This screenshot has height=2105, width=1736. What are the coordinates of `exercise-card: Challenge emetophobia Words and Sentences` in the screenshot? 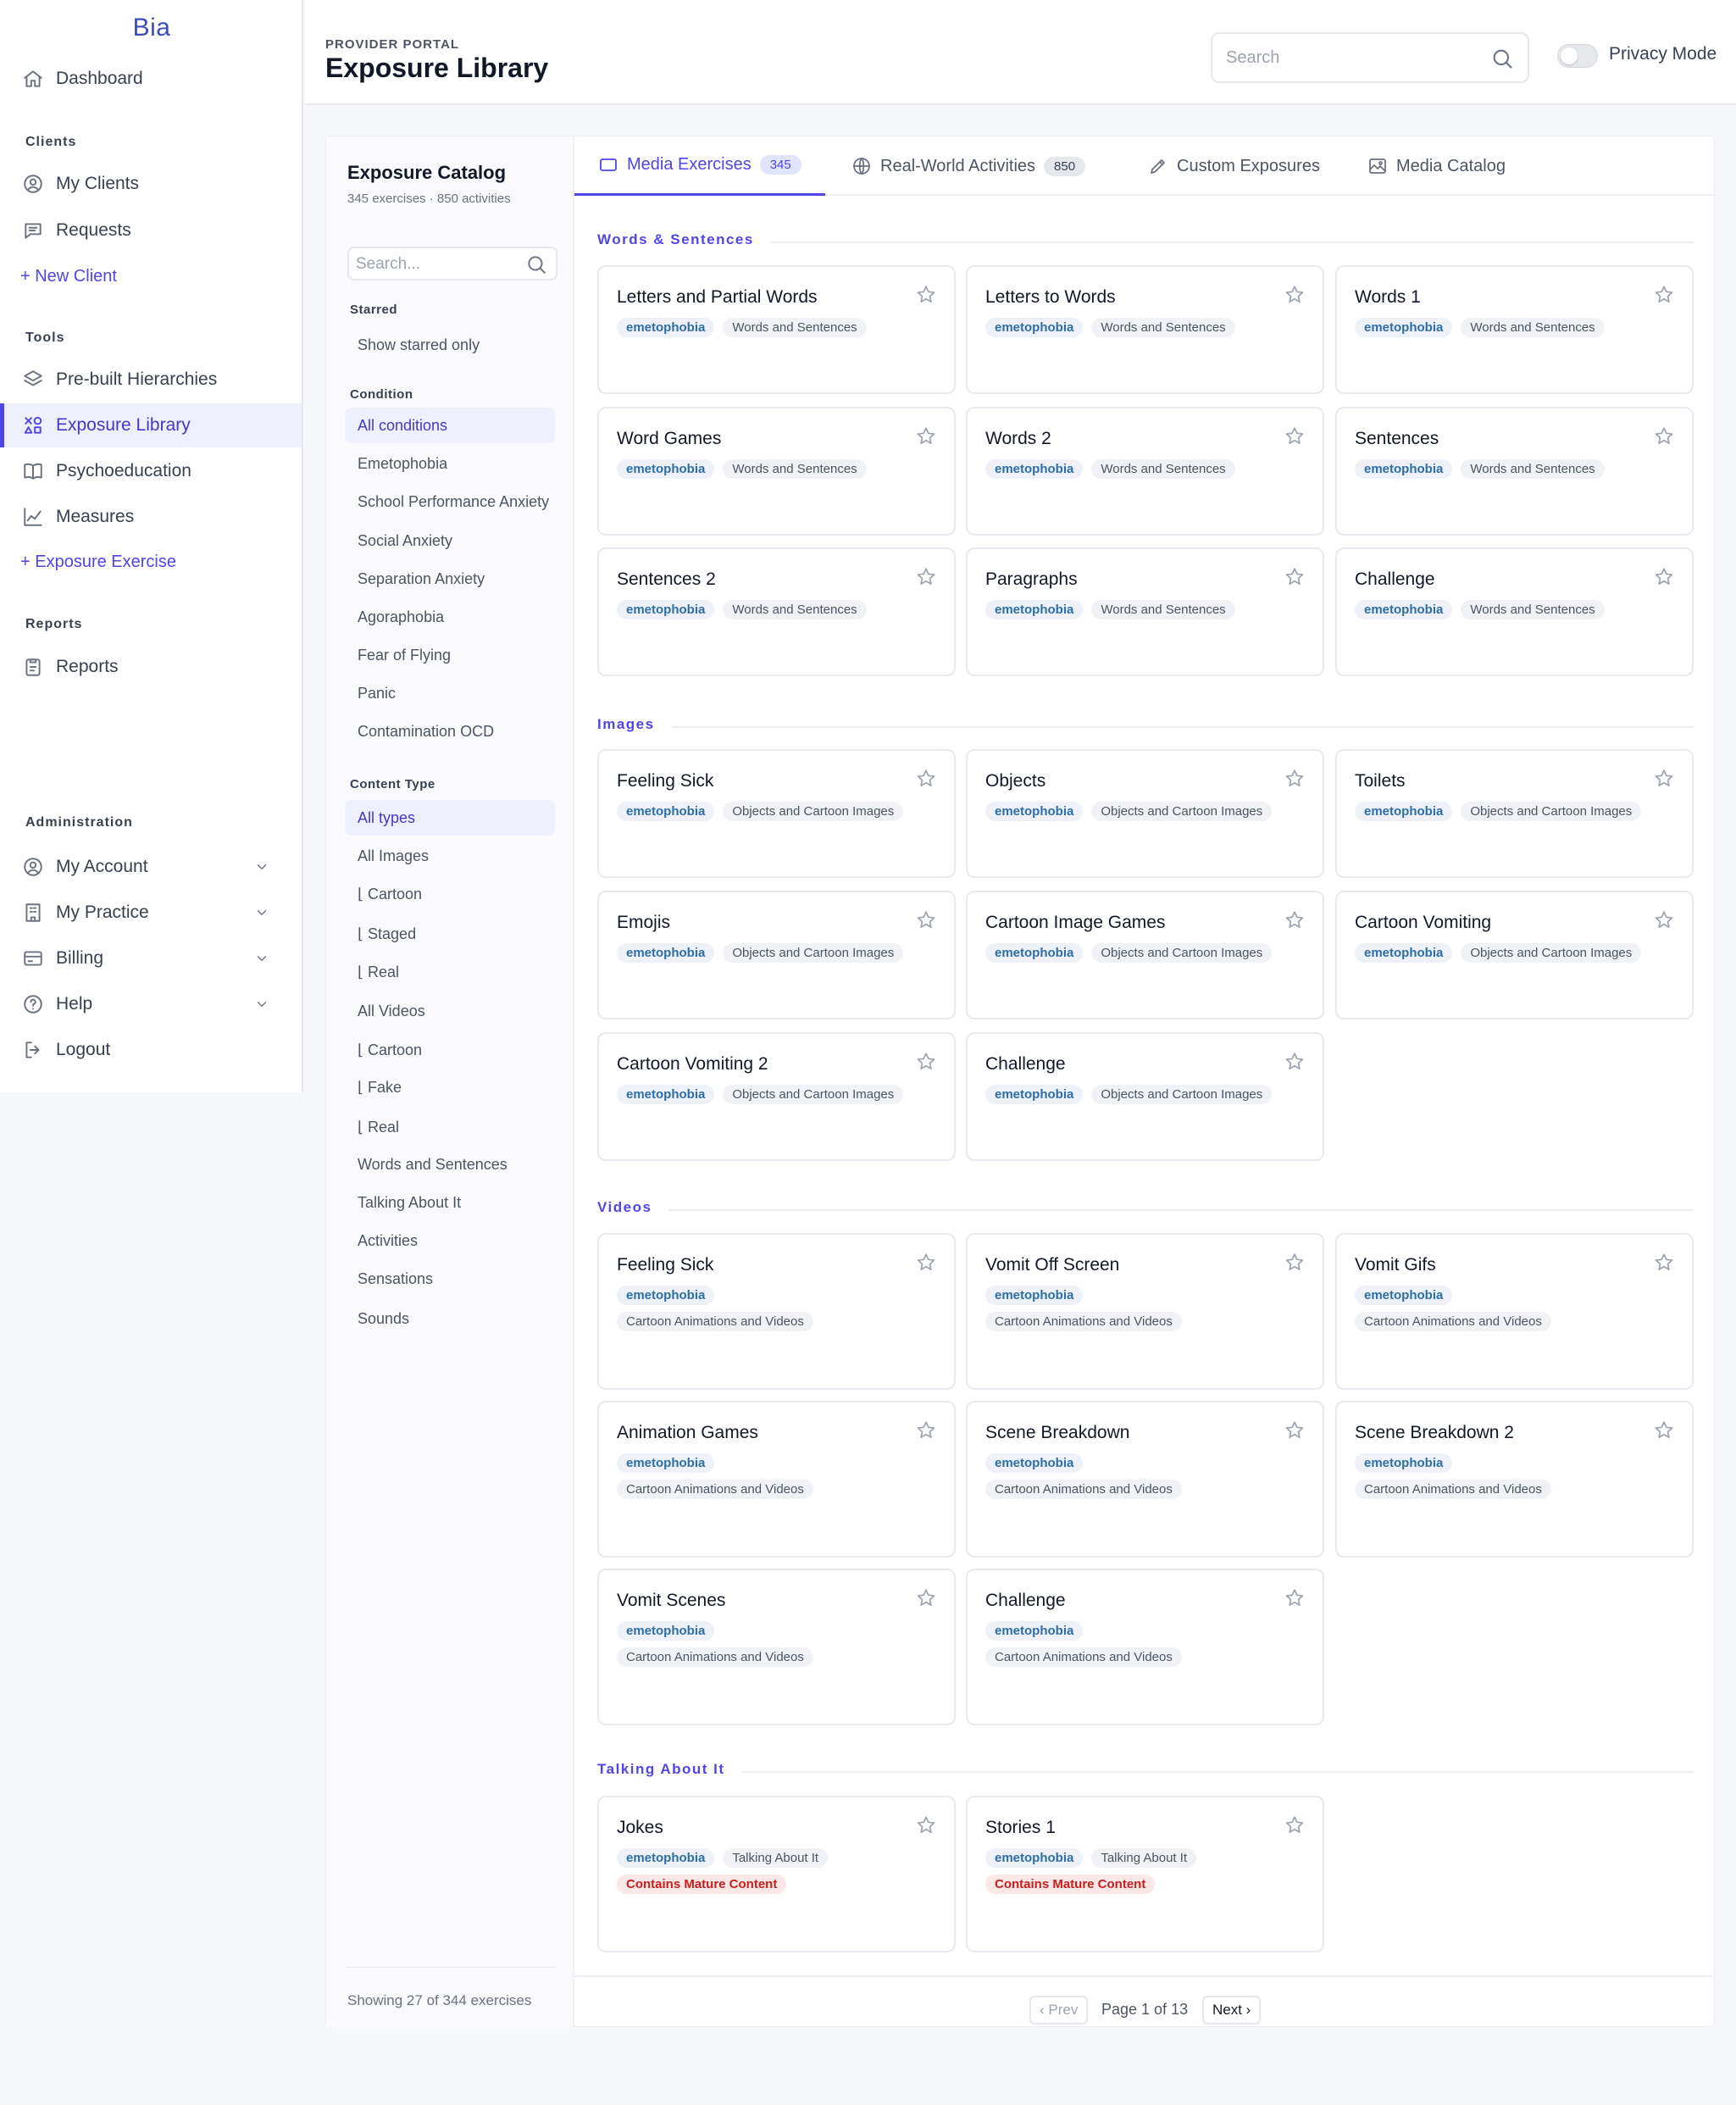 It's located at (1514, 611).